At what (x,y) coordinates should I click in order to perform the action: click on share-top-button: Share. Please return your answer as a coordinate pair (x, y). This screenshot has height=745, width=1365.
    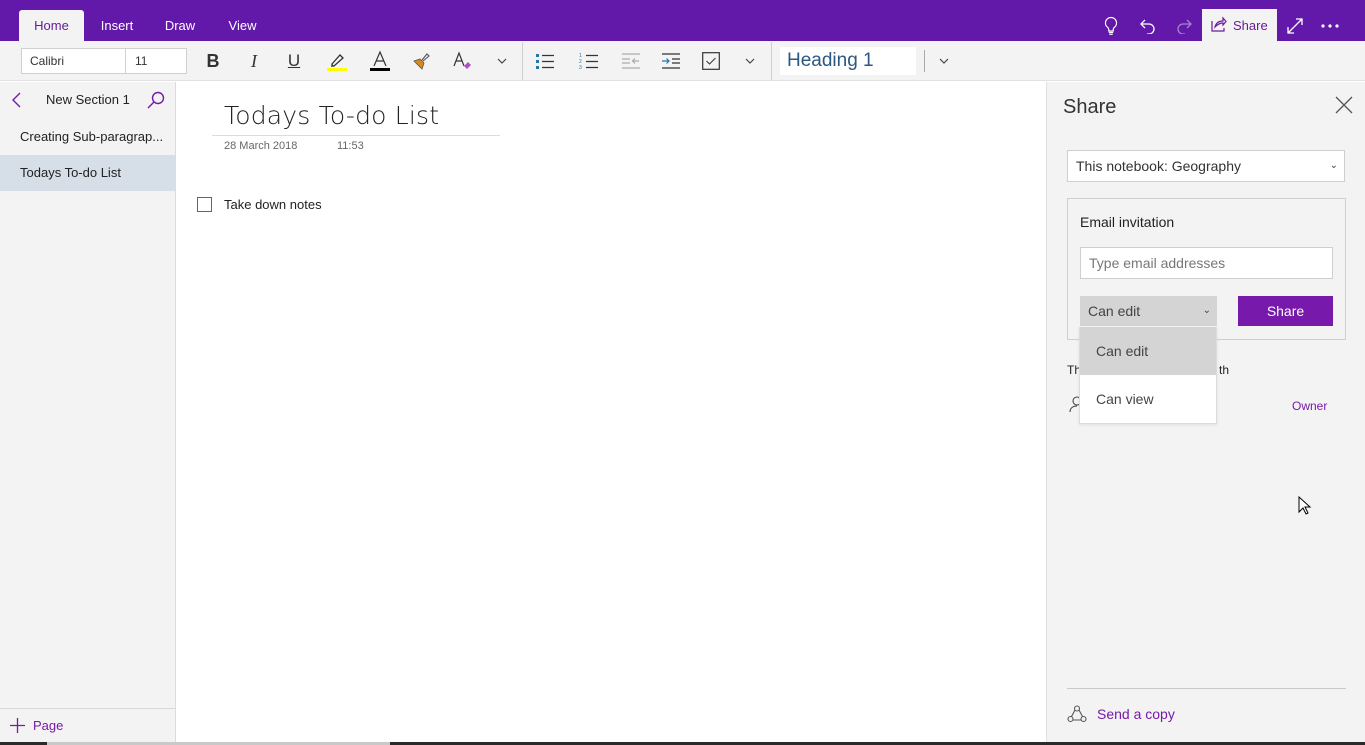
    Looking at the image, I should click on (1239, 25).